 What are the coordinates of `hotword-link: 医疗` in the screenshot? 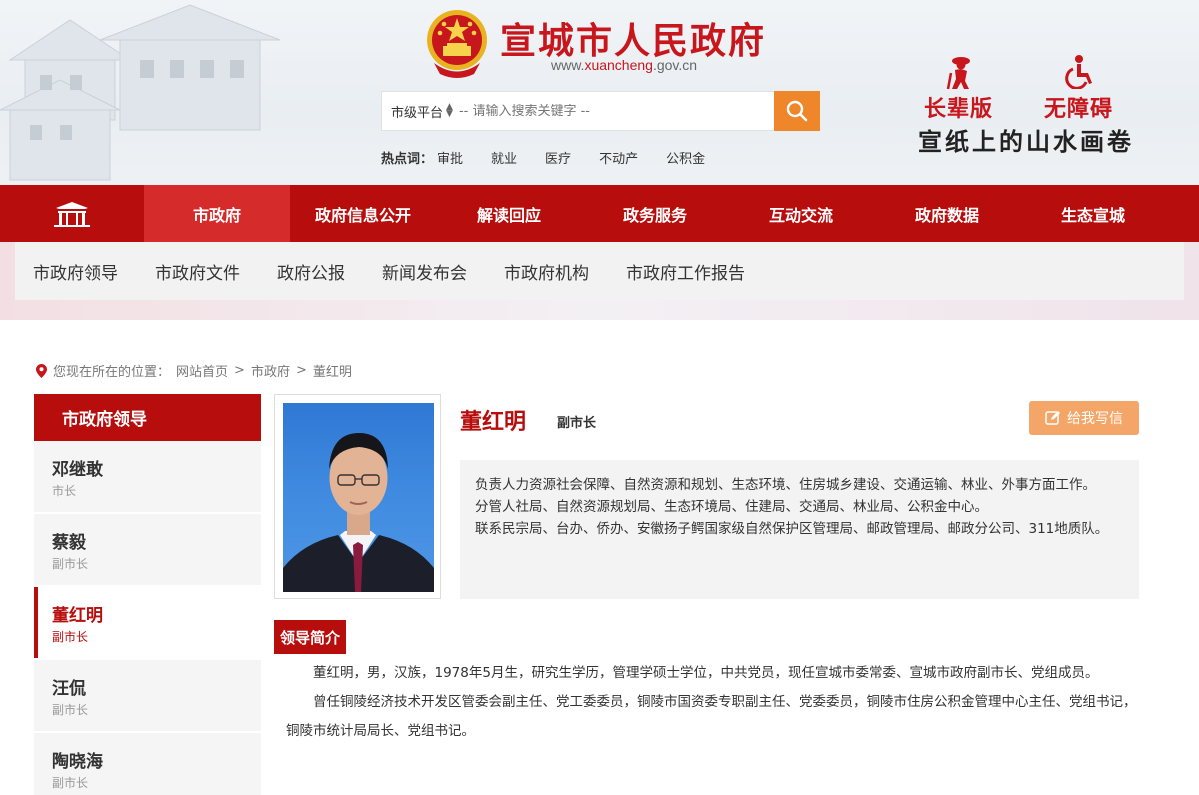 It's located at (558, 157).